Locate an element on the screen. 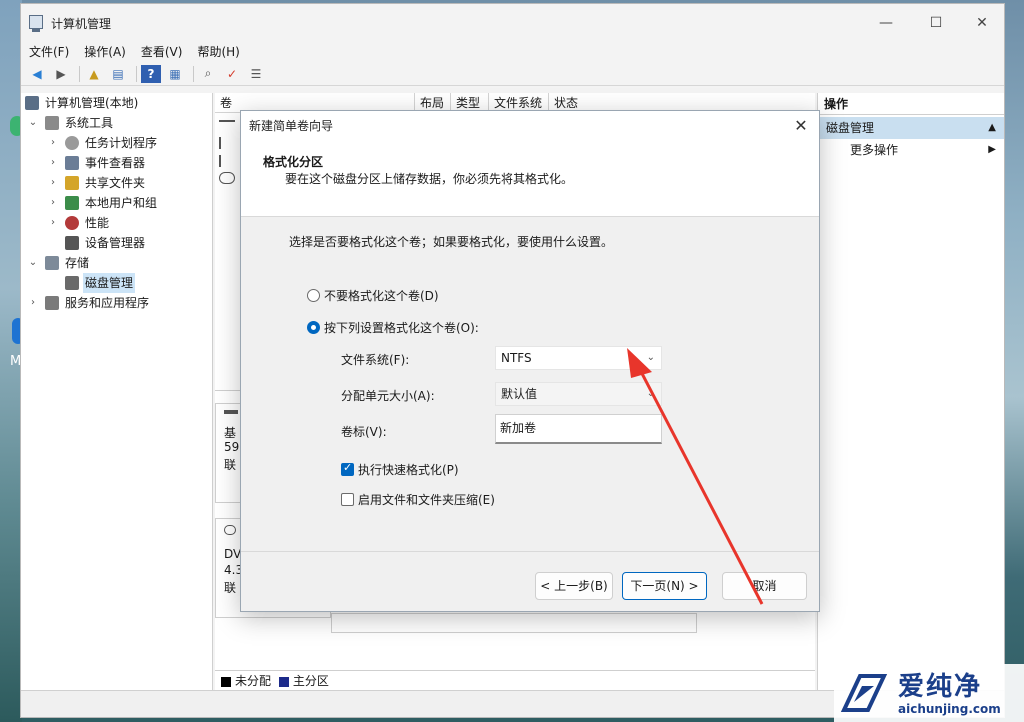 The height and width of the screenshot is (722, 1024). properties-icon: ▦ is located at coordinates (175, 74).